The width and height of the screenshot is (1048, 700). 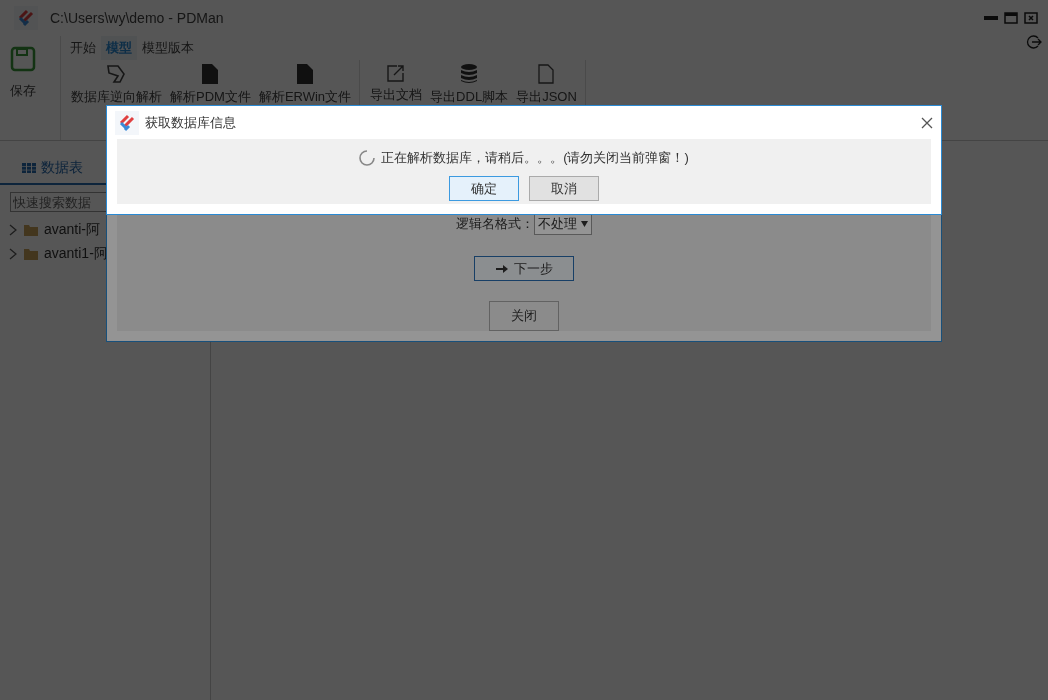 I want to click on menu-tab: 开始, so click(x=83, y=48).